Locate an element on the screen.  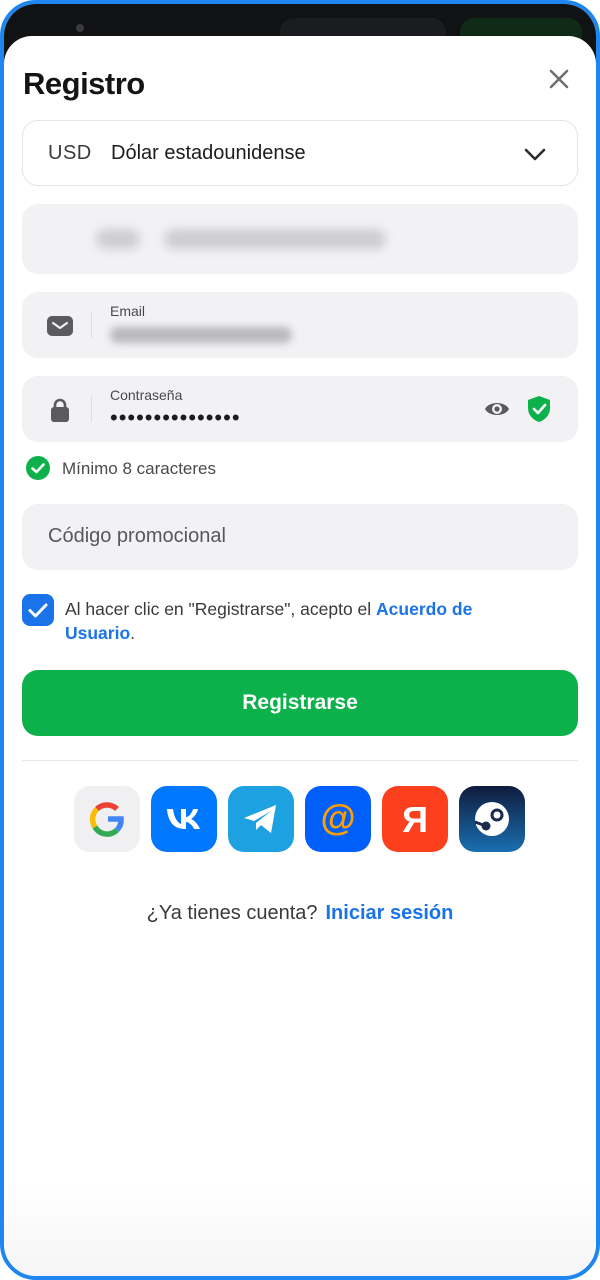
register-button: Registrarse is located at coordinates (300, 703).